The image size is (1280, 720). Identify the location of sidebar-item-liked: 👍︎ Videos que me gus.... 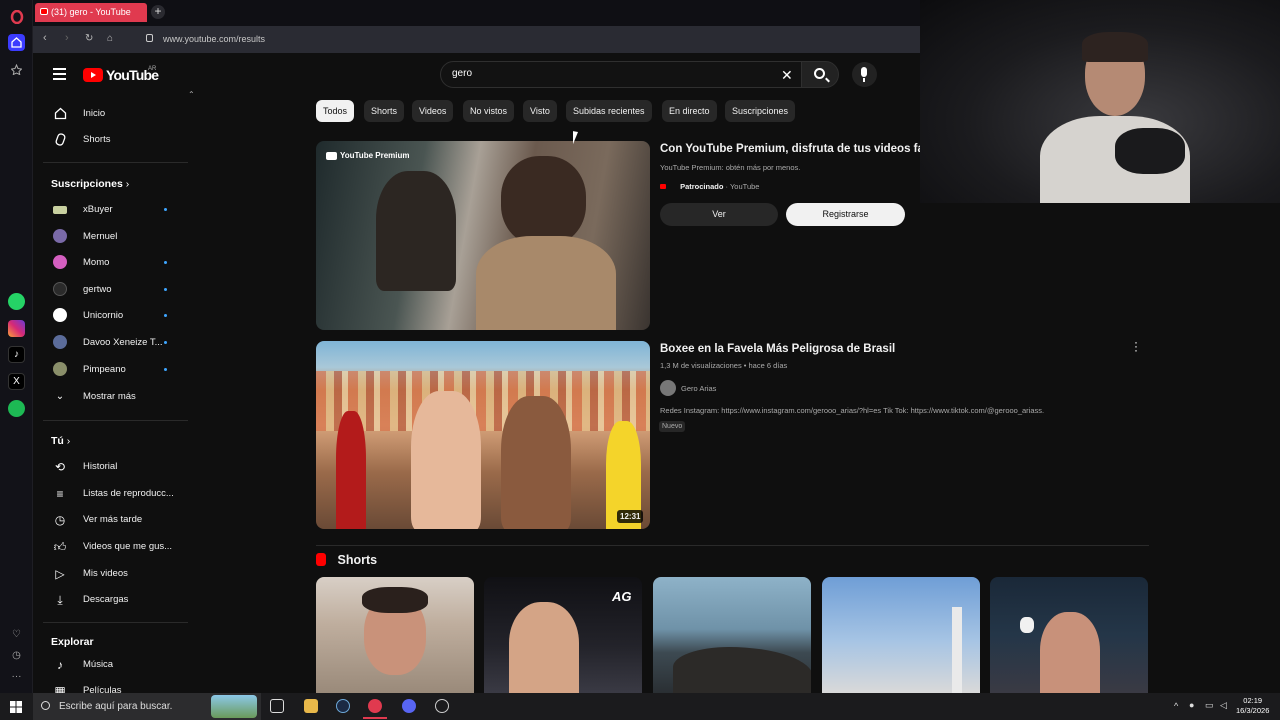
(113, 547).